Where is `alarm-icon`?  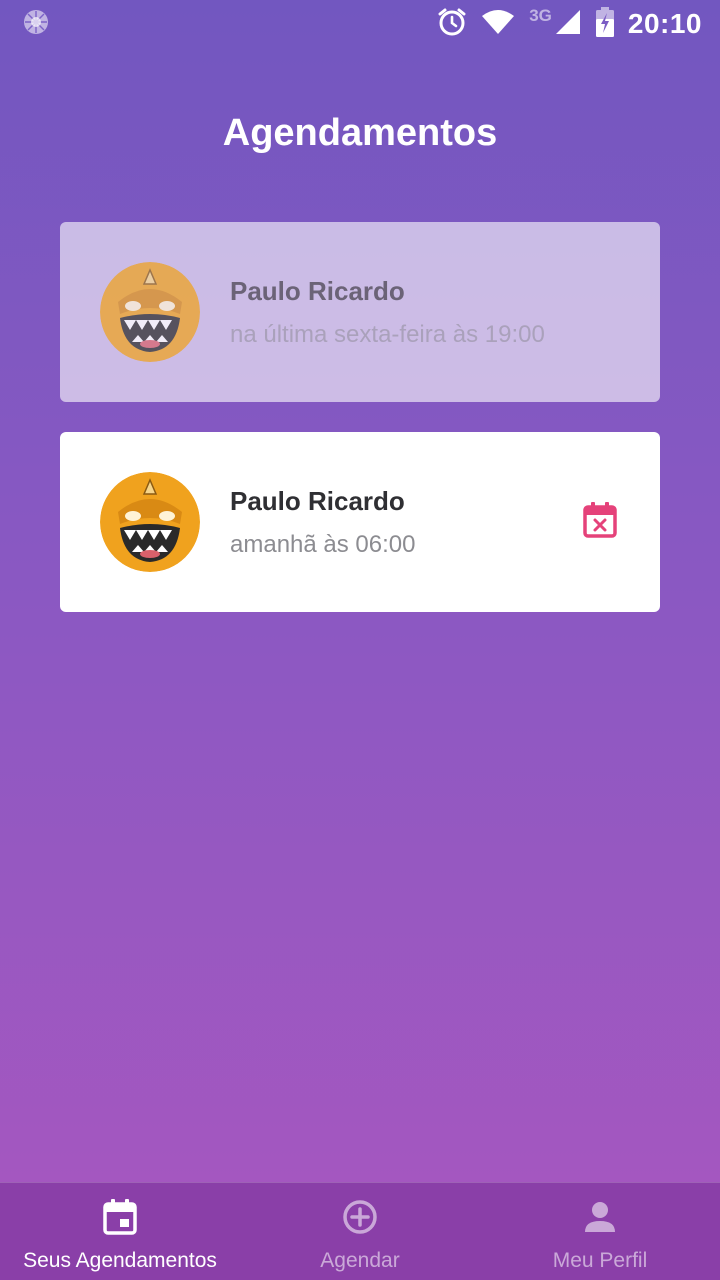
alarm-icon is located at coordinates (452, 24).